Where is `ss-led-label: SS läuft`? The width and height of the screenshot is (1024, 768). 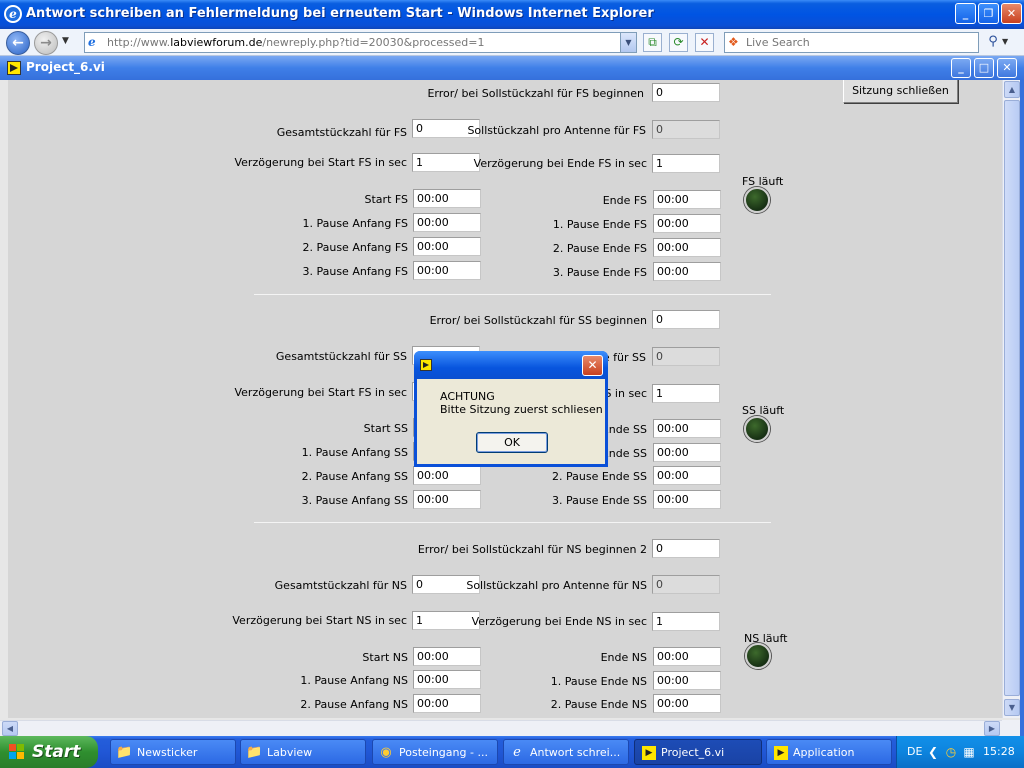 ss-led-label: SS läuft is located at coordinates (763, 410).